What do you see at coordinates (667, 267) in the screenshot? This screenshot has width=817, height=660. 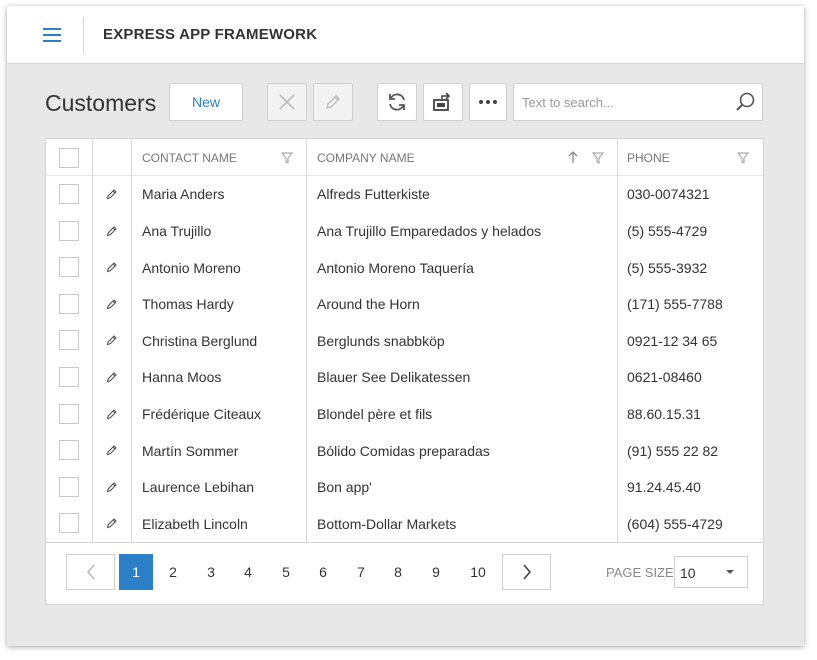 I see `phone-cell: (5) 555-3932` at bounding box center [667, 267].